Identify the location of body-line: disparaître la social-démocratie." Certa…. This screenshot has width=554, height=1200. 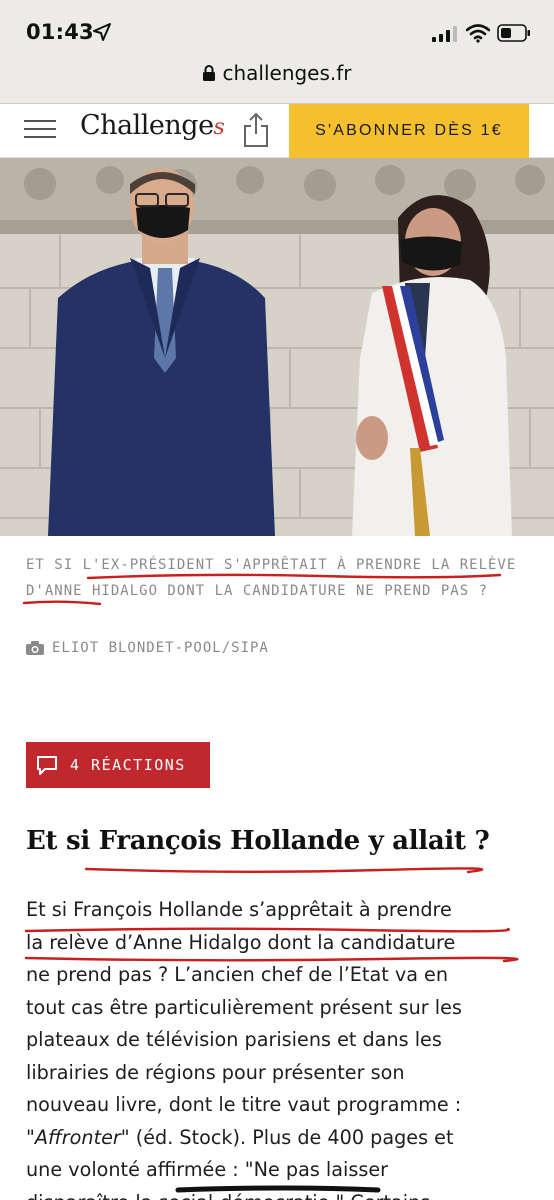
(281, 1193).